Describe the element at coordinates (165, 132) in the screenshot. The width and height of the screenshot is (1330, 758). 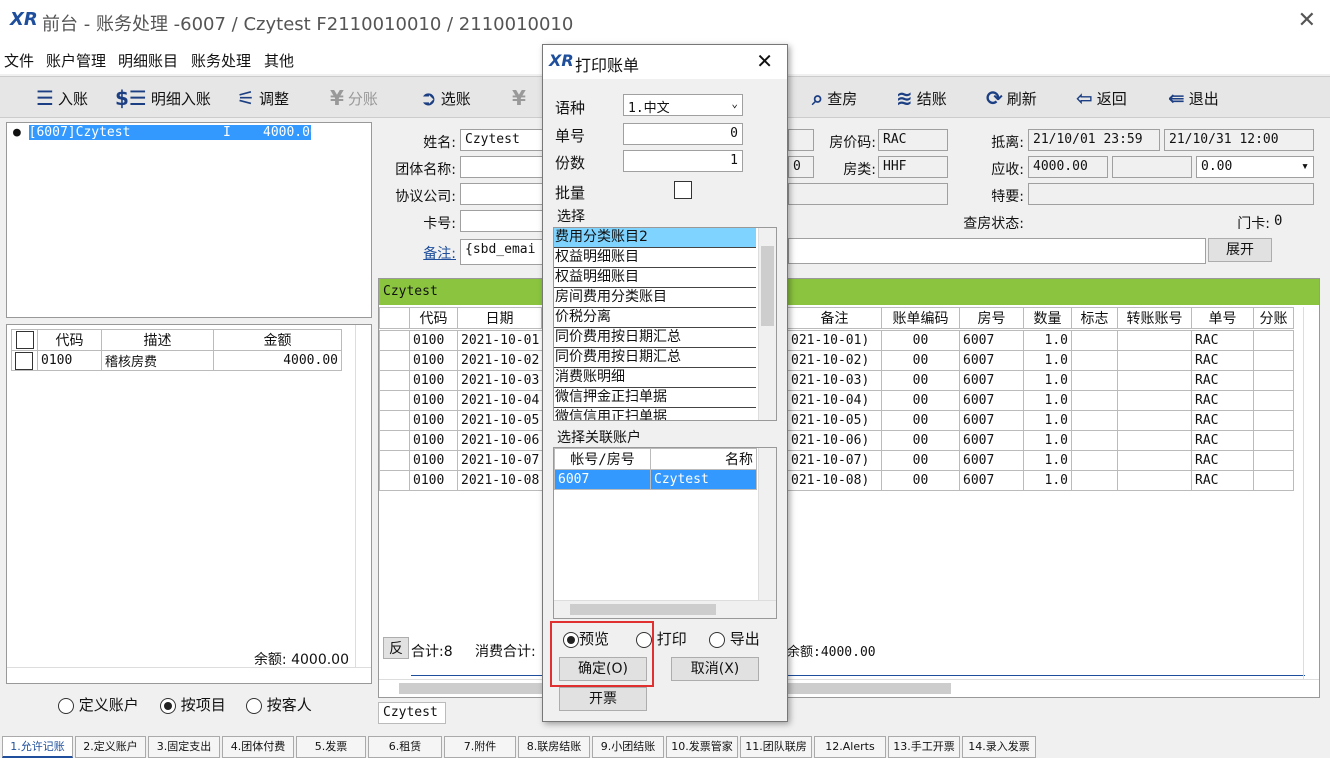
I see `tree-item: ● [6007]Czytest I 4000.00` at that location.